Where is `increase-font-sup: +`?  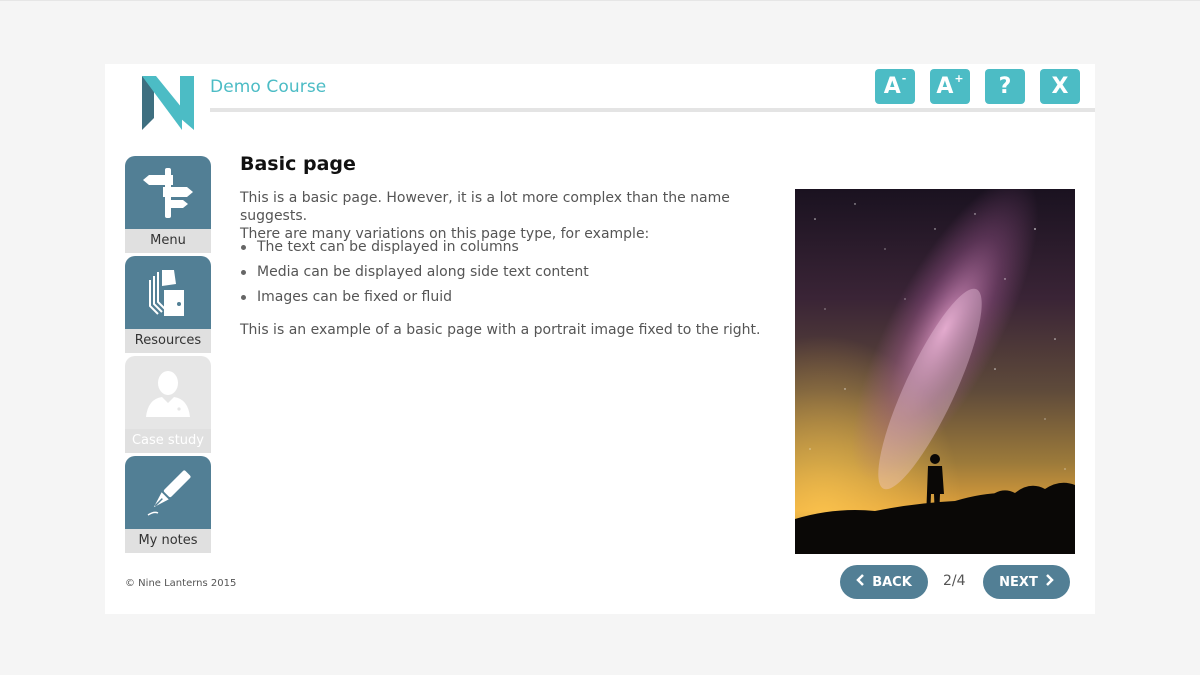 increase-font-sup: + is located at coordinates (959, 78).